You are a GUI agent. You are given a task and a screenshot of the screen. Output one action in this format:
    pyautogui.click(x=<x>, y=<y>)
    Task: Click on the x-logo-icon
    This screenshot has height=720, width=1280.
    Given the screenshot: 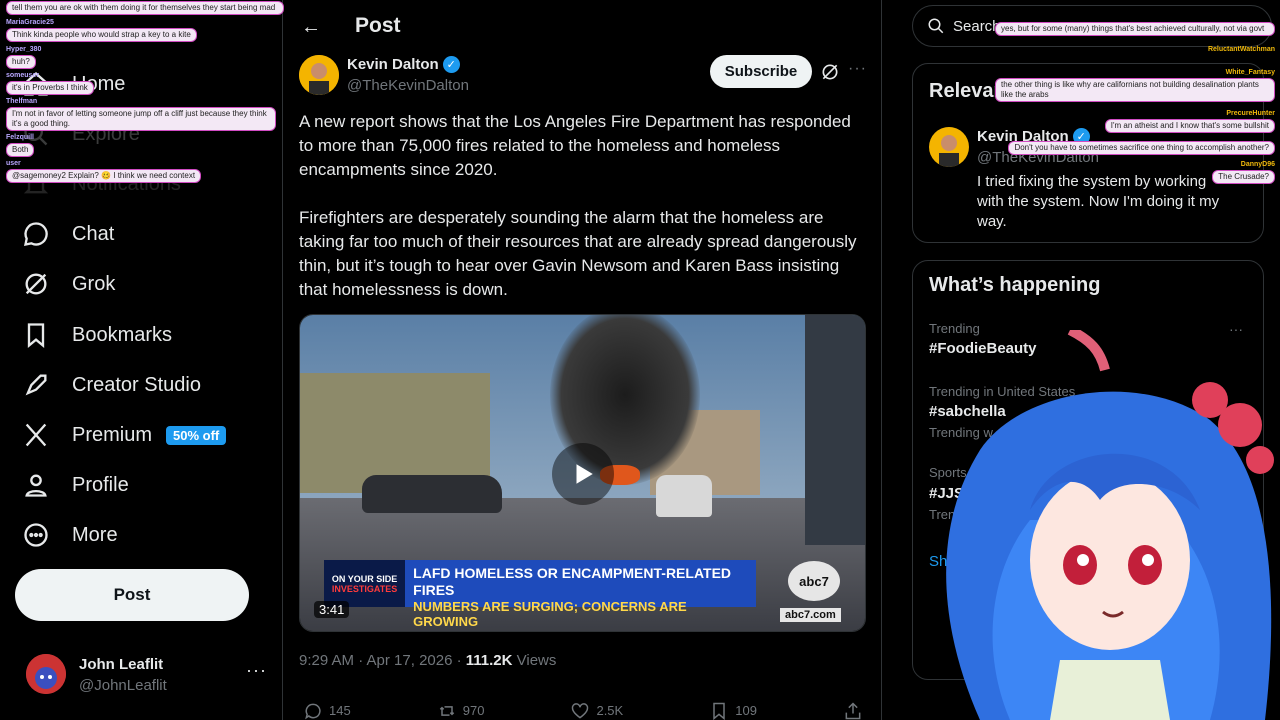 What is the action you would take?
    pyautogui.click(x=36, y=435)
    